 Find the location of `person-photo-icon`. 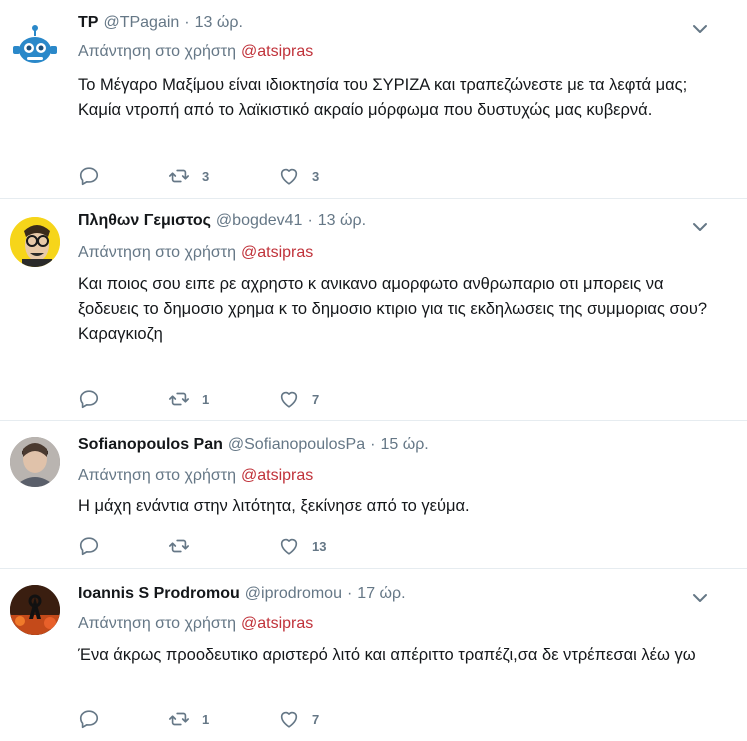

person-photo-icon is located at coordinates (35, 462).